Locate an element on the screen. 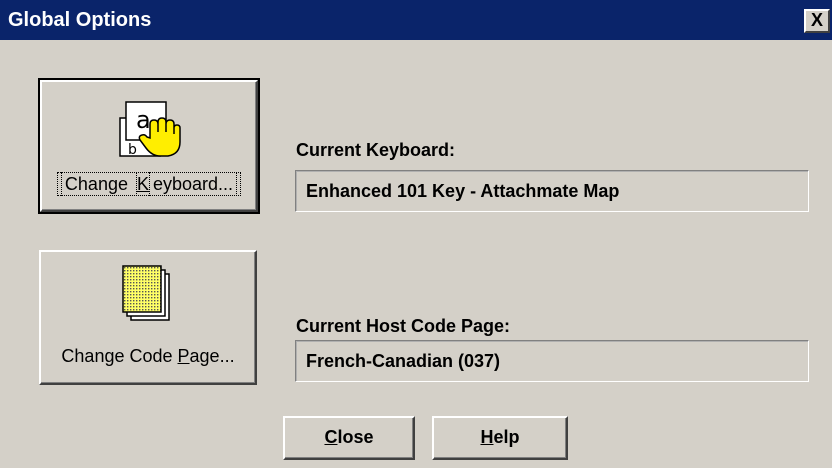 This screenshot has height=468, width=832. current-host-code-page-field: French-Canadian (037) is located at coordinates (552, 361).